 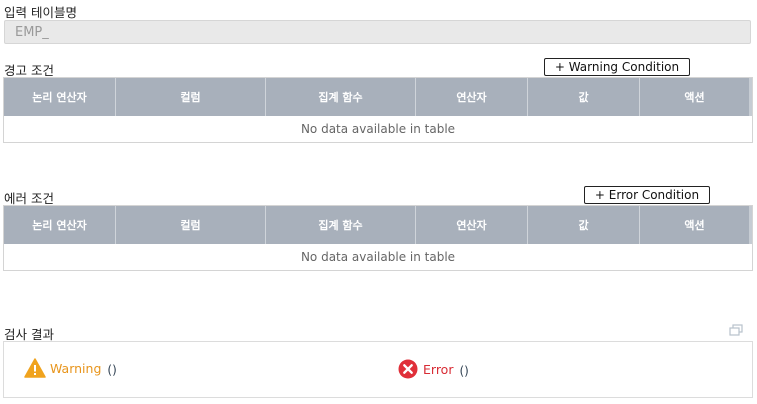 I want to click on error-count: (), so click(x=464, y=370).